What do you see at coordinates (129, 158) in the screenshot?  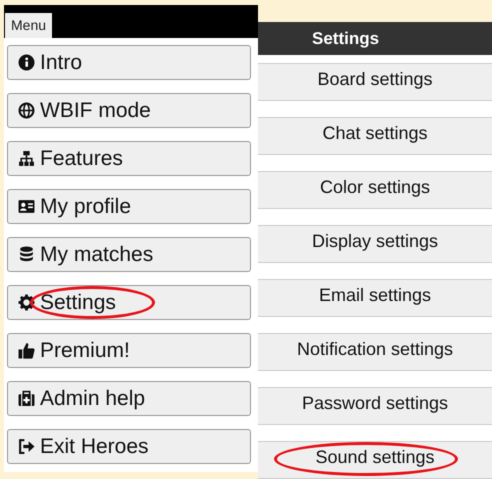 I see `menu-button: Features` at bounding box center [129, 158].